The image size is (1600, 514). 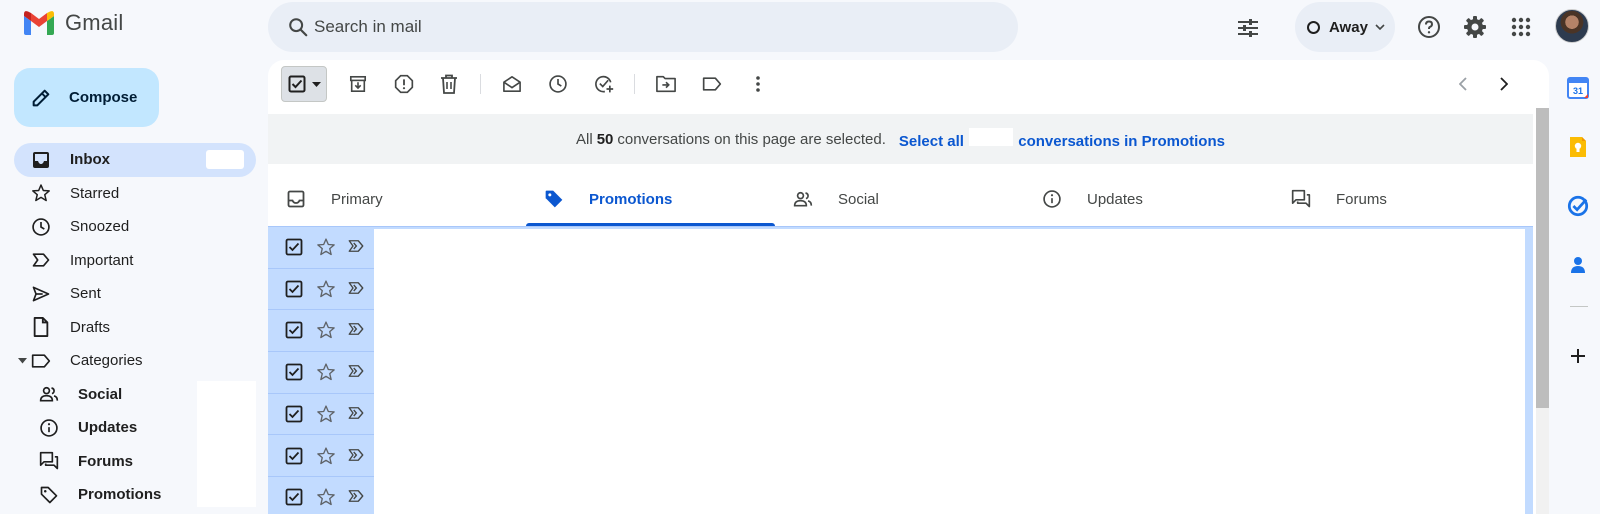 I want to click on search-input, so click(x=614, y=27).